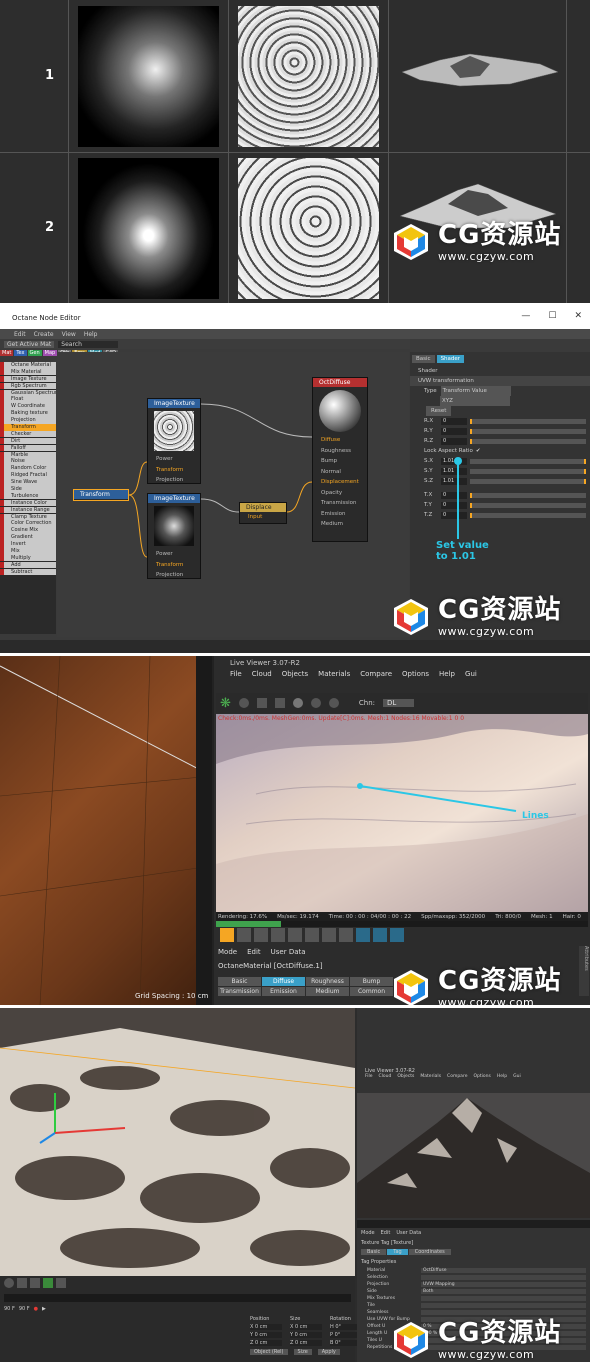 The width and height of the screenshot is (590, 1362). Describe the element at coordinates (340, 472) in the screenshot. I see `port-normal: Normal` at that location.